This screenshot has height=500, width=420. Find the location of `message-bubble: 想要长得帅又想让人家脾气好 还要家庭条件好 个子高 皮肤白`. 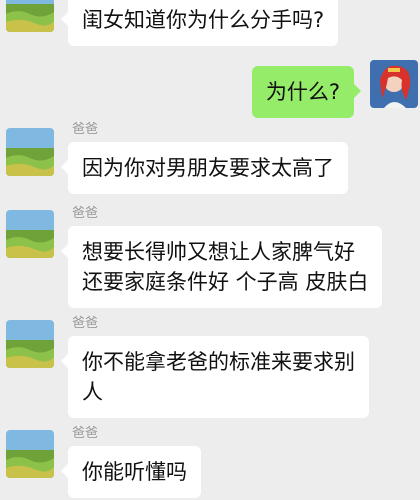

message-bubble: 想要长得帅又想让人家脾气好 还要家庭条件好 个子高 皮肤白 is located at coordinates (221, 267).